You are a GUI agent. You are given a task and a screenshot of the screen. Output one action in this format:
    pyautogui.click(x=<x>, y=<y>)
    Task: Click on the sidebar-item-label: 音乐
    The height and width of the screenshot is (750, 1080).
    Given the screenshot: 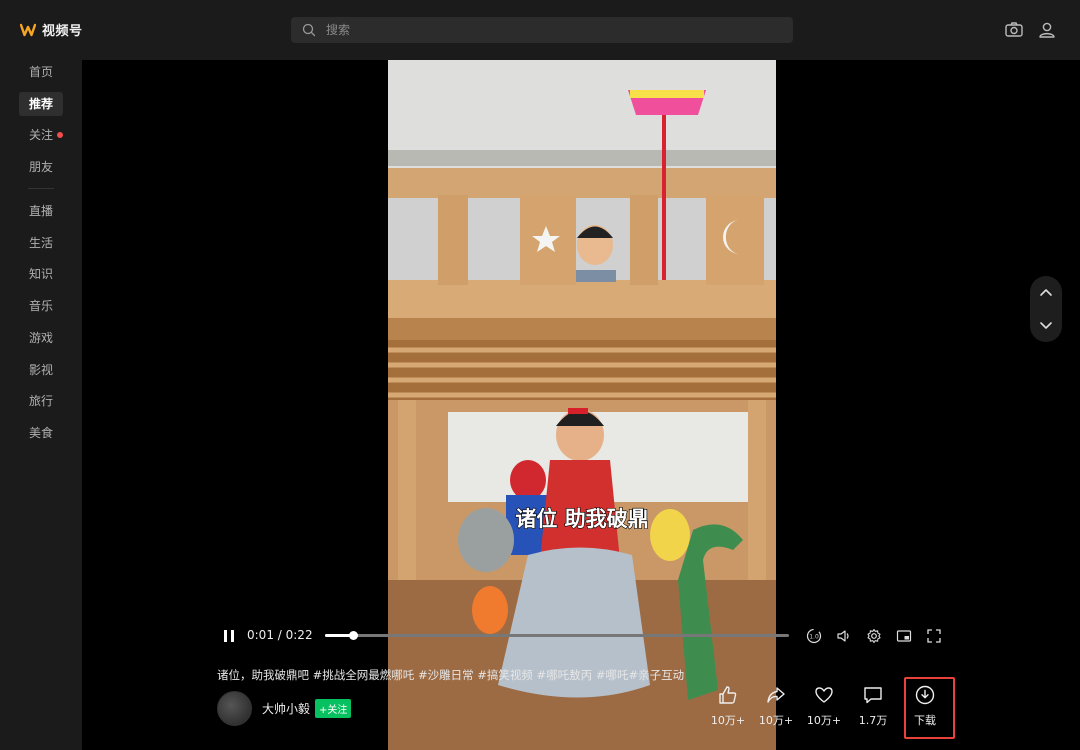 What is the action you would take?
    pyautogui.click(x=41, y=306)
    